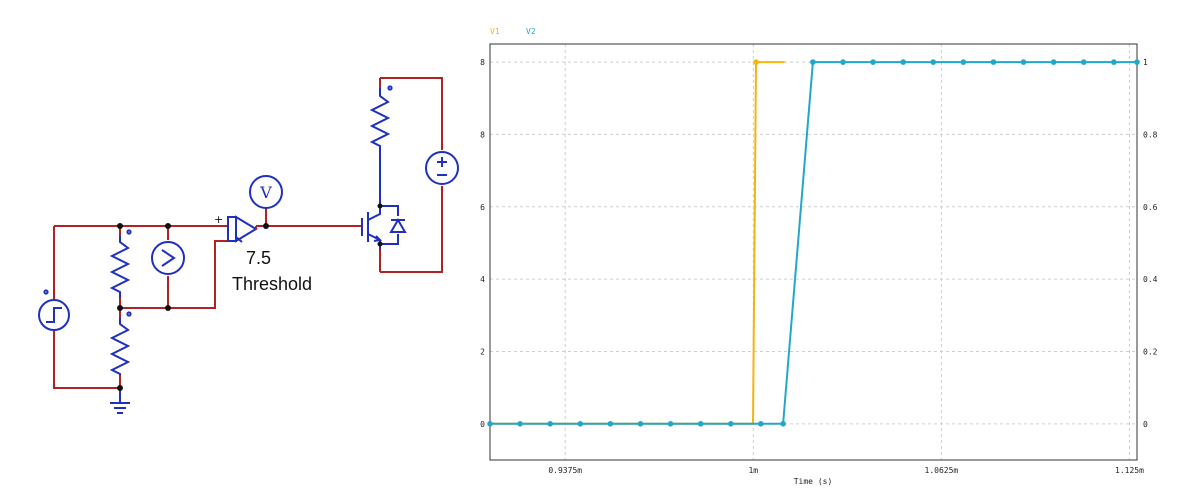 Image resolution: width=1177 pixels, height=499 pixels. Describe the element at coordinates (753, 470) in the screenshot. I see `x-tick-label: 1m` at that location.